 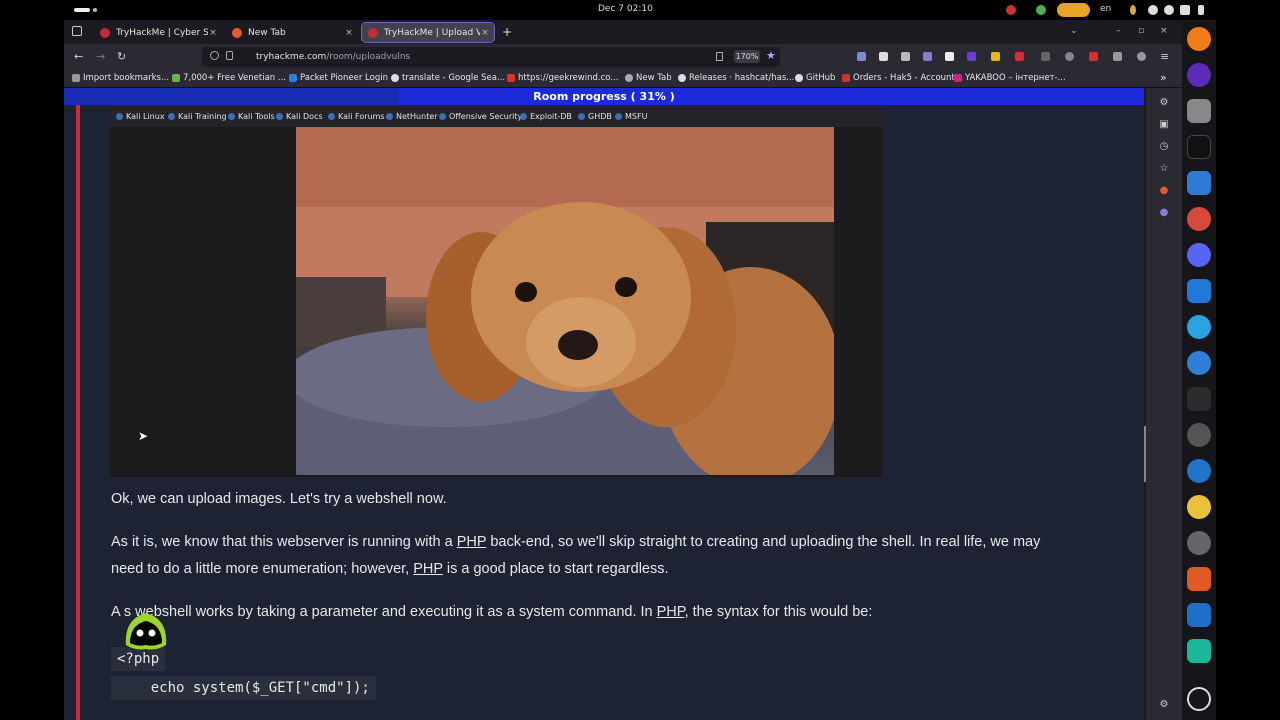 What do you see at coordinates (158, 32) in the screenshot?
I see `tab-tryhackme-cyber: TryHackMe | Cyber Securi ×` at bounding box center [158, 32].